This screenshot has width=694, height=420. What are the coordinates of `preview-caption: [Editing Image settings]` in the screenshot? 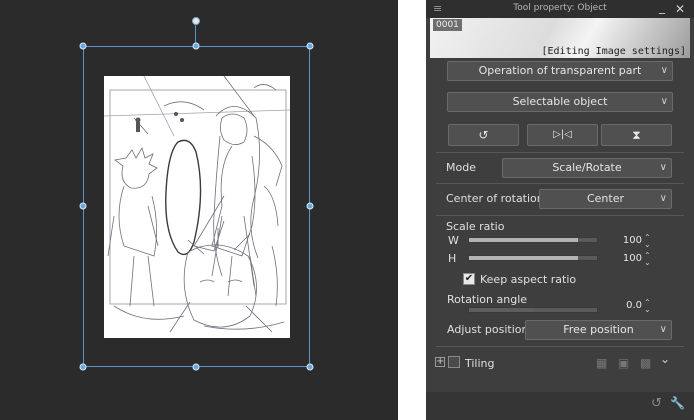 It's located at (614, 51).